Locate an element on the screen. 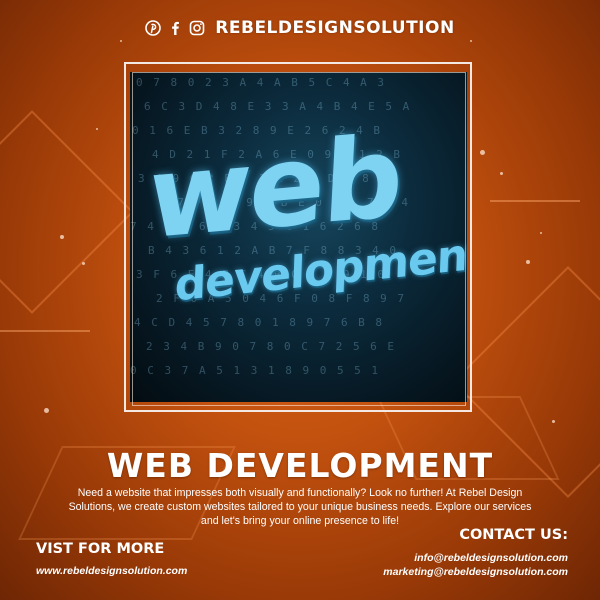  website-link: www.rebeldesignsolution.com is located at coordinates (111, 571).